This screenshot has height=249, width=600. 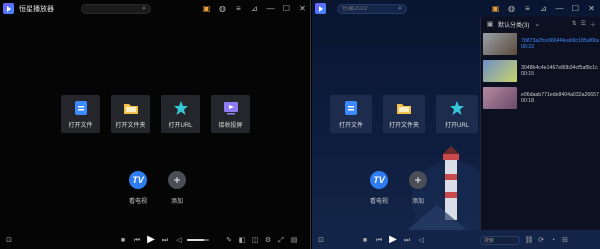 What do you see at coordinates (255, 240) in the screenshot?
I see `record-icon: ◫` at bounding box center [255, 240].